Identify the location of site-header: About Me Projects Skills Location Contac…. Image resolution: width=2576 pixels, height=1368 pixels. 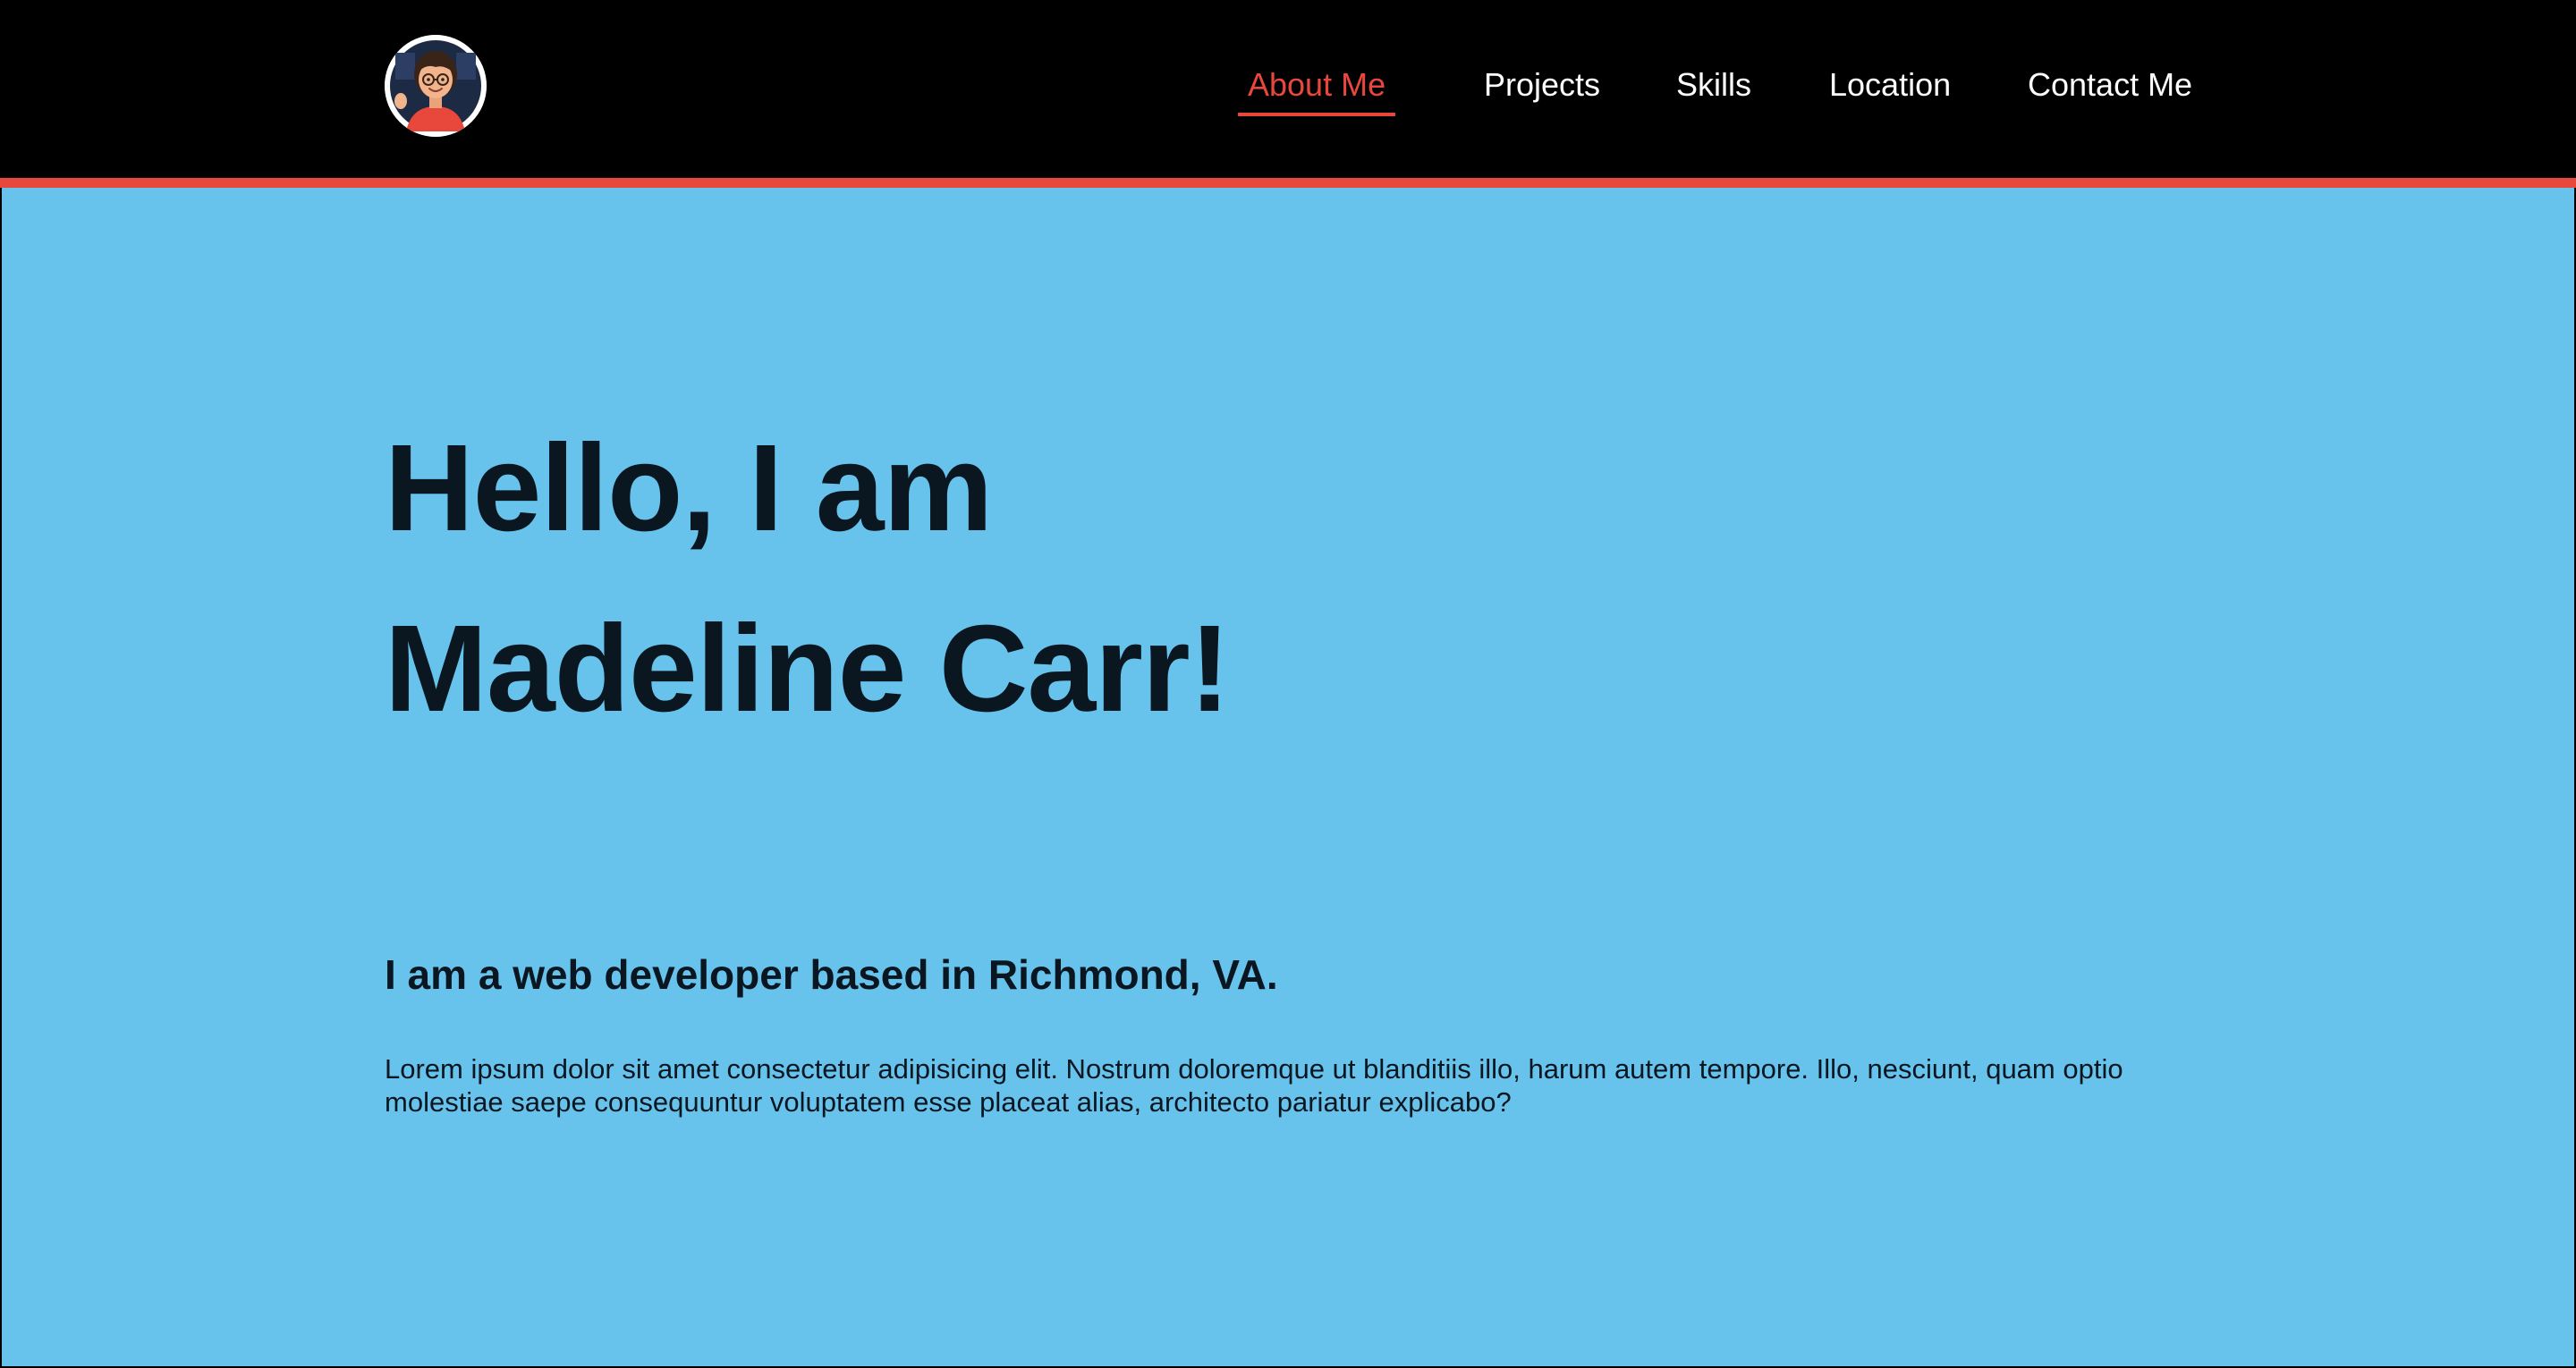
(1288, 89).